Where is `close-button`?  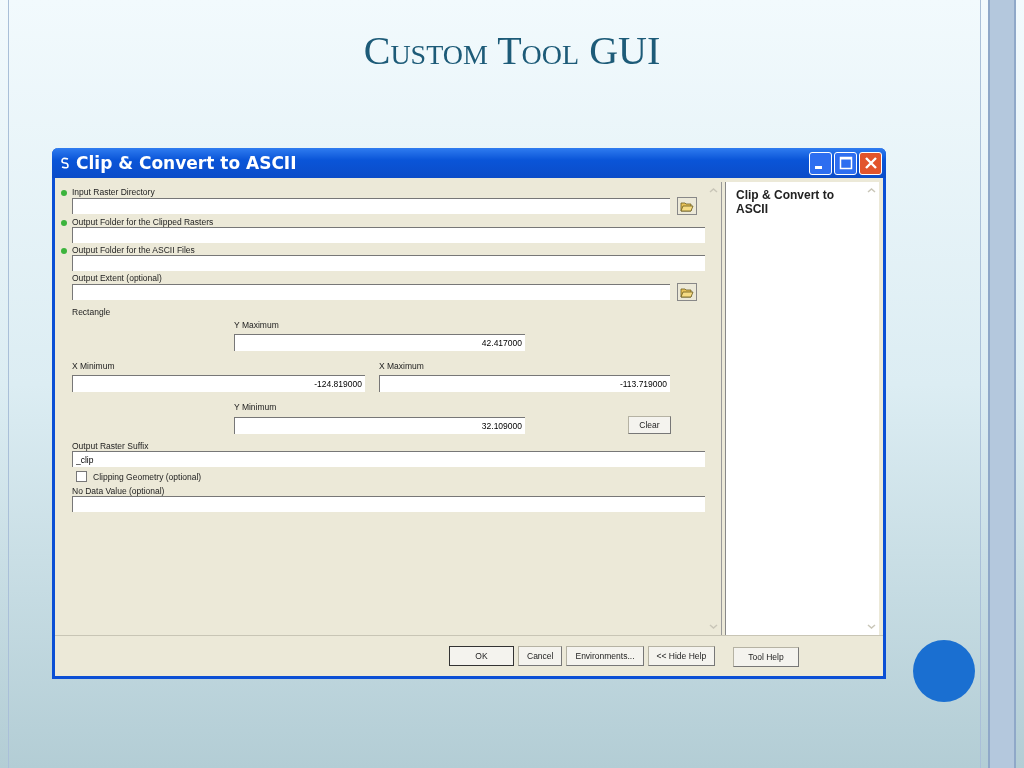 close-button is located at coordinates (870, 163).